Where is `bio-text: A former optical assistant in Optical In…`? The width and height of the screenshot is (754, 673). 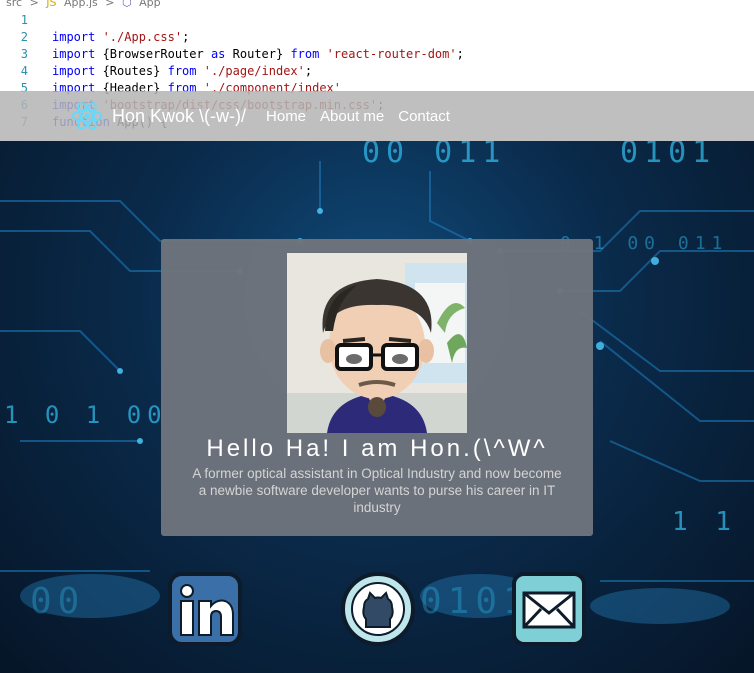
bio-text: A former optical assistant in Optical In… is located at coordinates (377, 490).